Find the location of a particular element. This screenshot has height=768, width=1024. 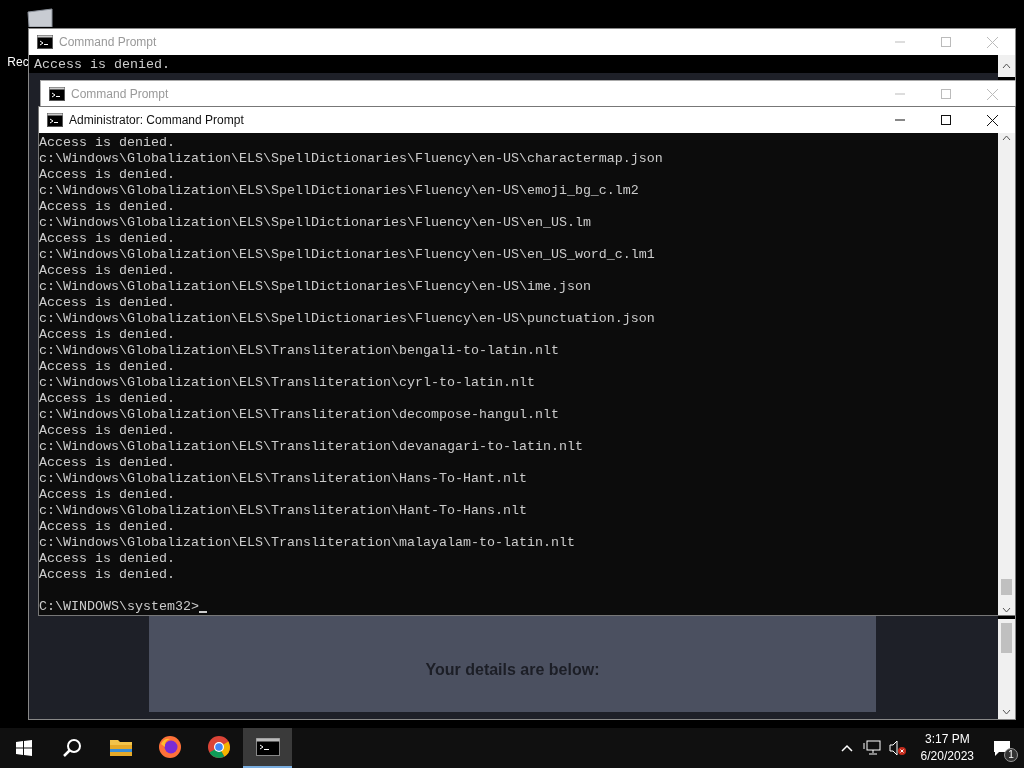

console-line: c:\Windows\Globalization\ELS\Transliteration\devanagari-to-latin.nlt is located at coordinates (311, 447).